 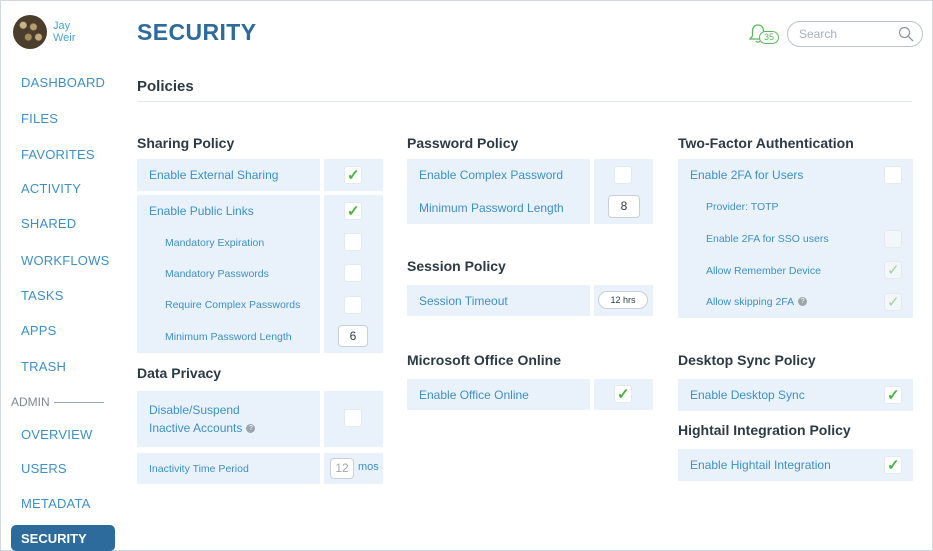 I want to click on external-sharing-cell: ✓, so click(x=353, y=175).